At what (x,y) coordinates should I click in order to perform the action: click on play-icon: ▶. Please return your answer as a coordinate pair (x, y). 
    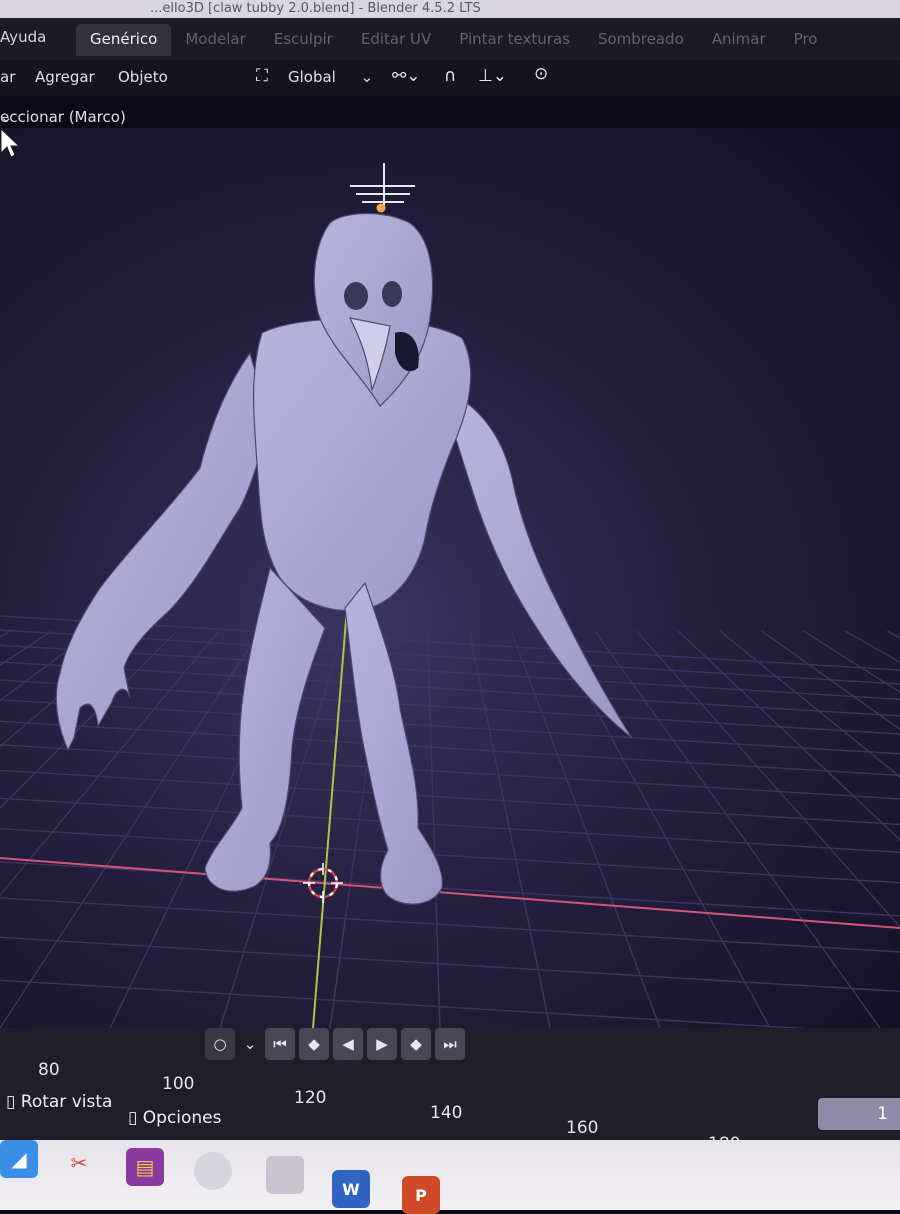
    Looking at the image, I should click on (382, 1044).